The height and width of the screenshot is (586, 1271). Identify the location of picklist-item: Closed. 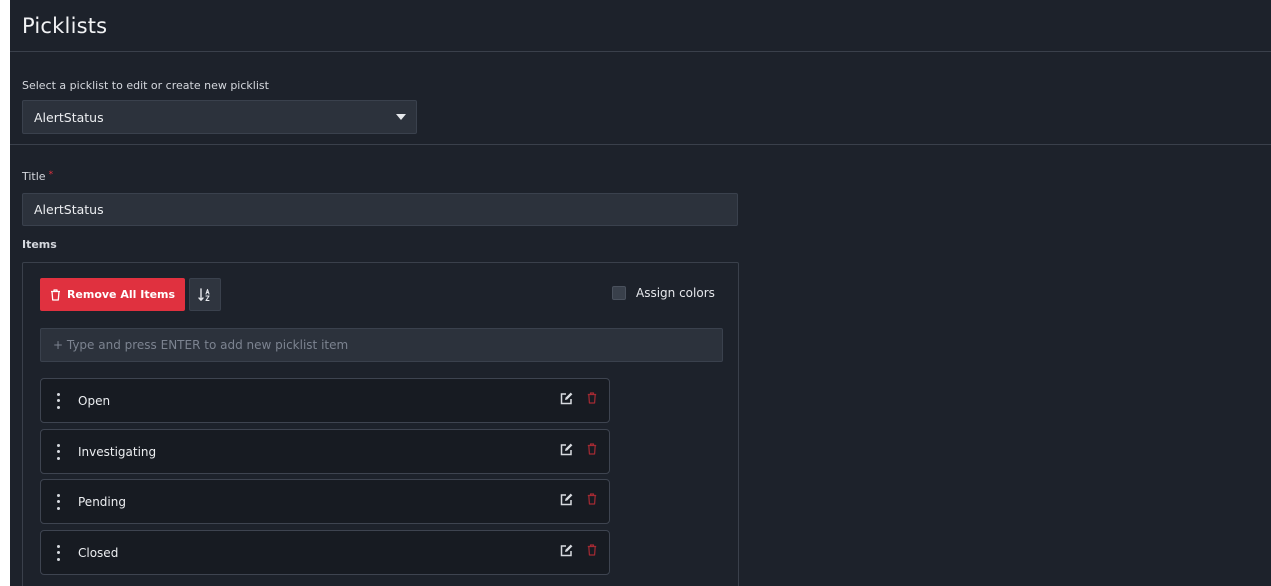
(325, 552).